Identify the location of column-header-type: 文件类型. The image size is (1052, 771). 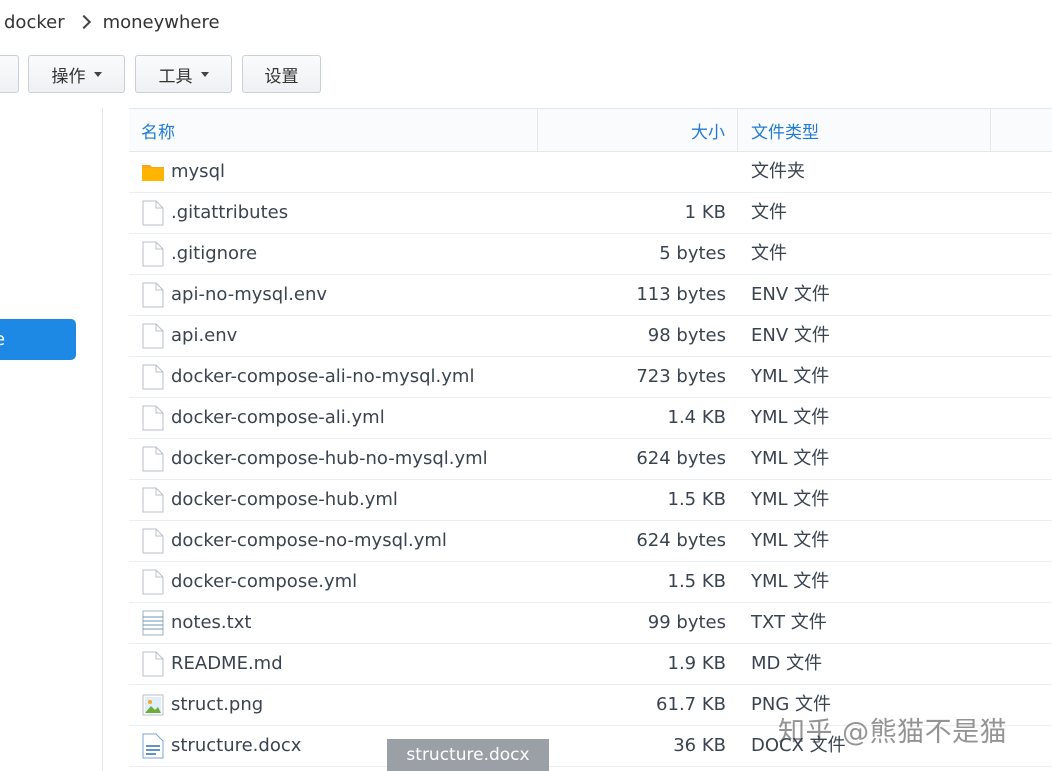
(864, 130).